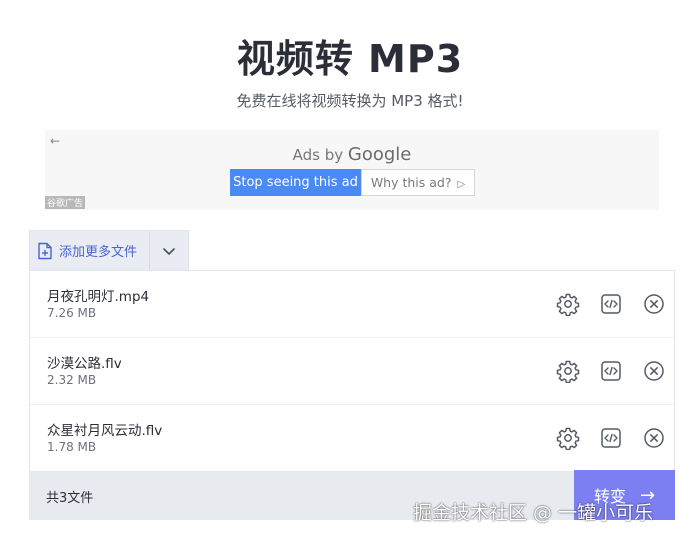 The image size is (700, 540). I want to click on file-size: 7.26 MB, so click(72, 313).